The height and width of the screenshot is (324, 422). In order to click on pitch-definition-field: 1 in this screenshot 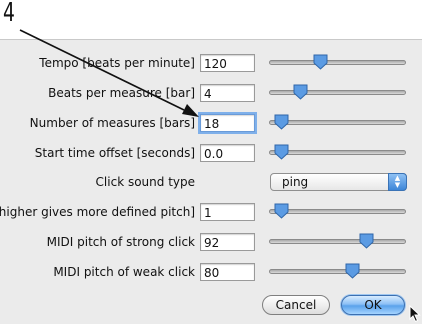, I will do `click(227, 212)`.